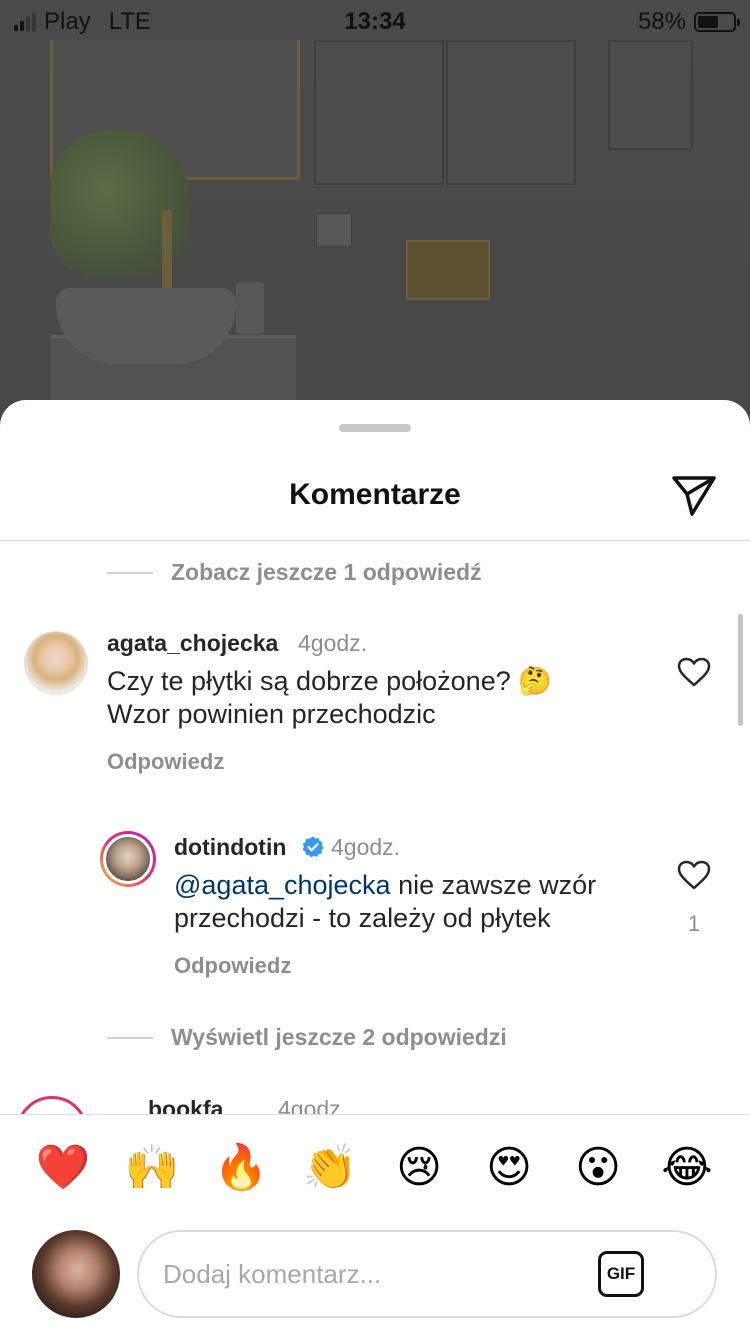  What do you see at coordinates (740, 670) in the screenshot?
I see `scrollbar` at bounding box center [740, 670].